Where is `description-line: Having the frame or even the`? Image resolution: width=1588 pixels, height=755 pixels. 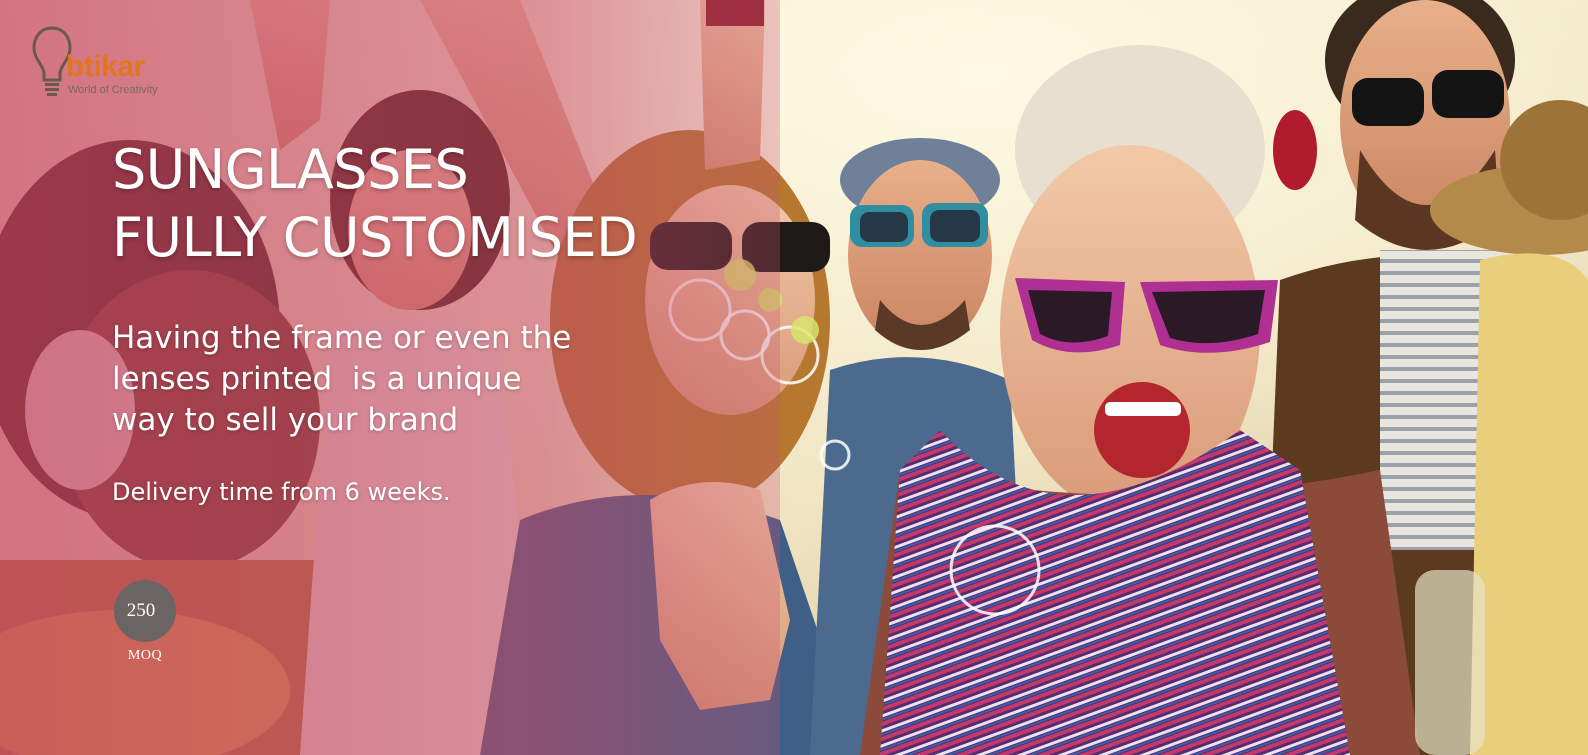
description-line: Having the frame or even the is located at coordinates (342, 338).